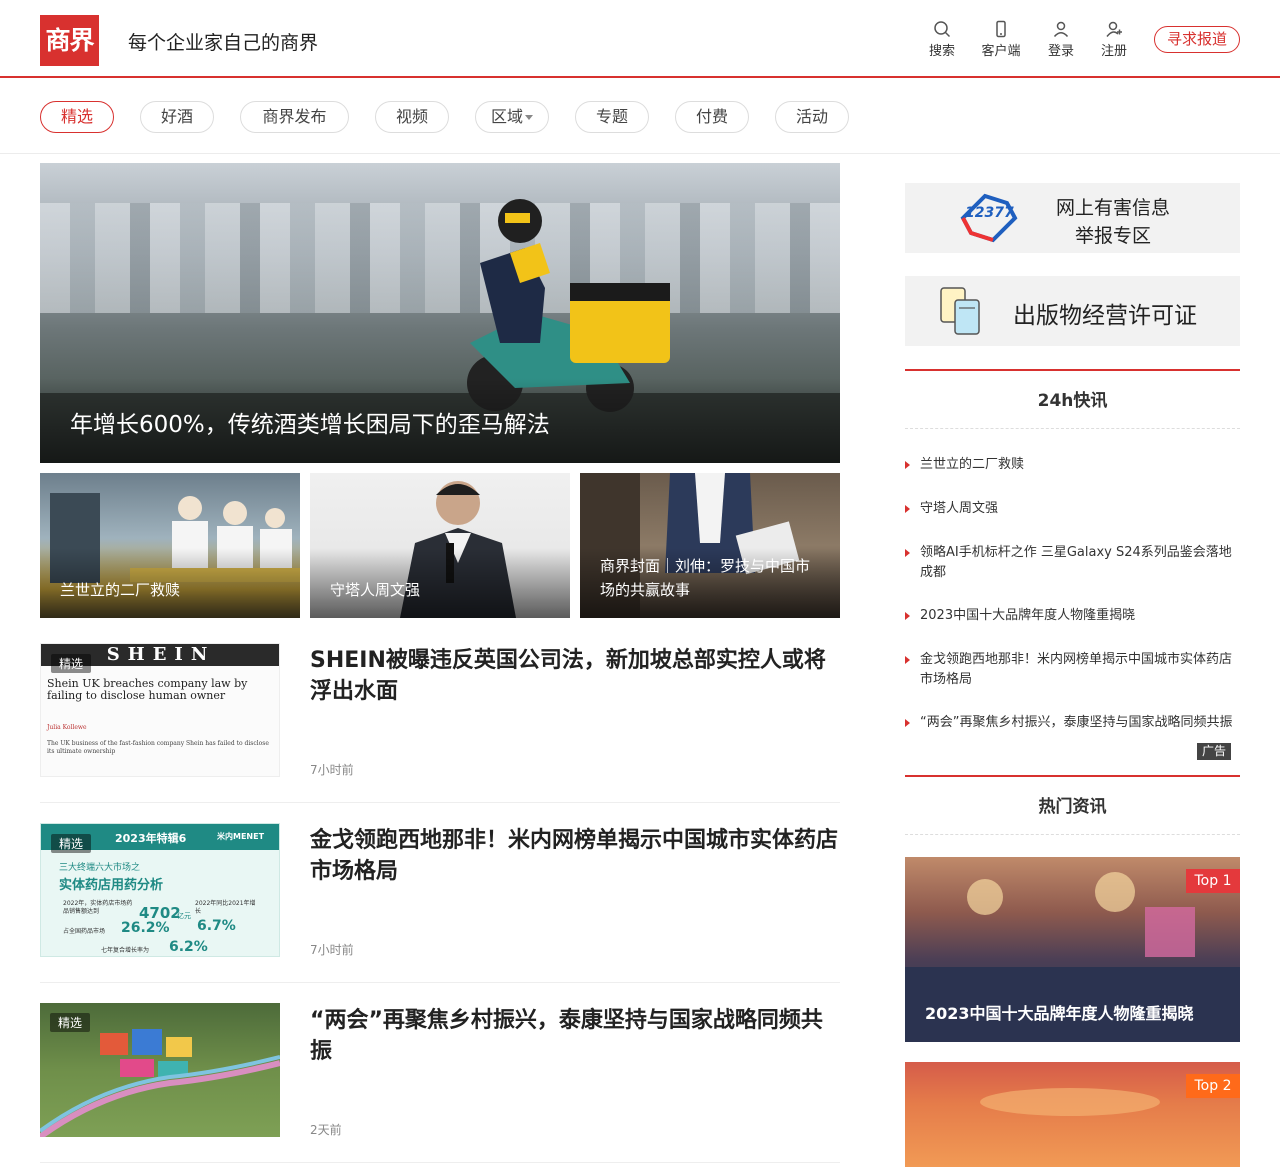 The height and width of the screenshot is (1167, 1280). What do you see at coordinates (412, 117) in the screenshot?
I see `nav-item-video: 视频` at bounding box center [412, 117].